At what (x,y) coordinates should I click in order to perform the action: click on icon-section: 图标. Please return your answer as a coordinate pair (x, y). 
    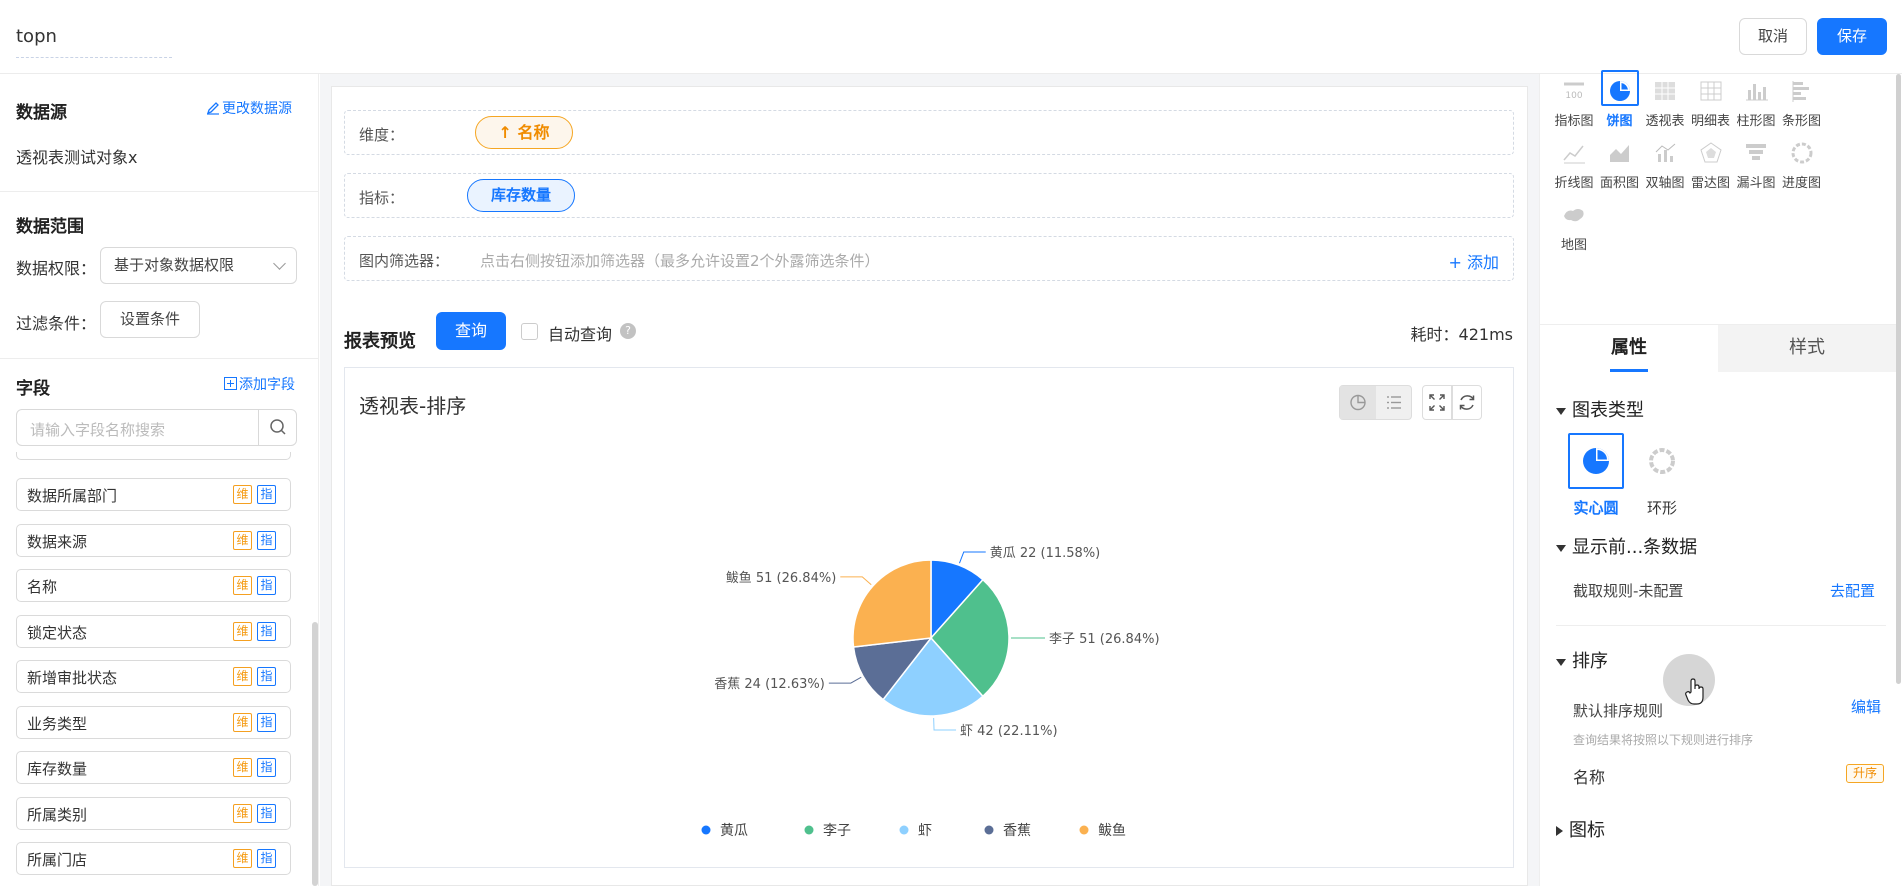
    Looking at the image, I should click on (1580, 829).